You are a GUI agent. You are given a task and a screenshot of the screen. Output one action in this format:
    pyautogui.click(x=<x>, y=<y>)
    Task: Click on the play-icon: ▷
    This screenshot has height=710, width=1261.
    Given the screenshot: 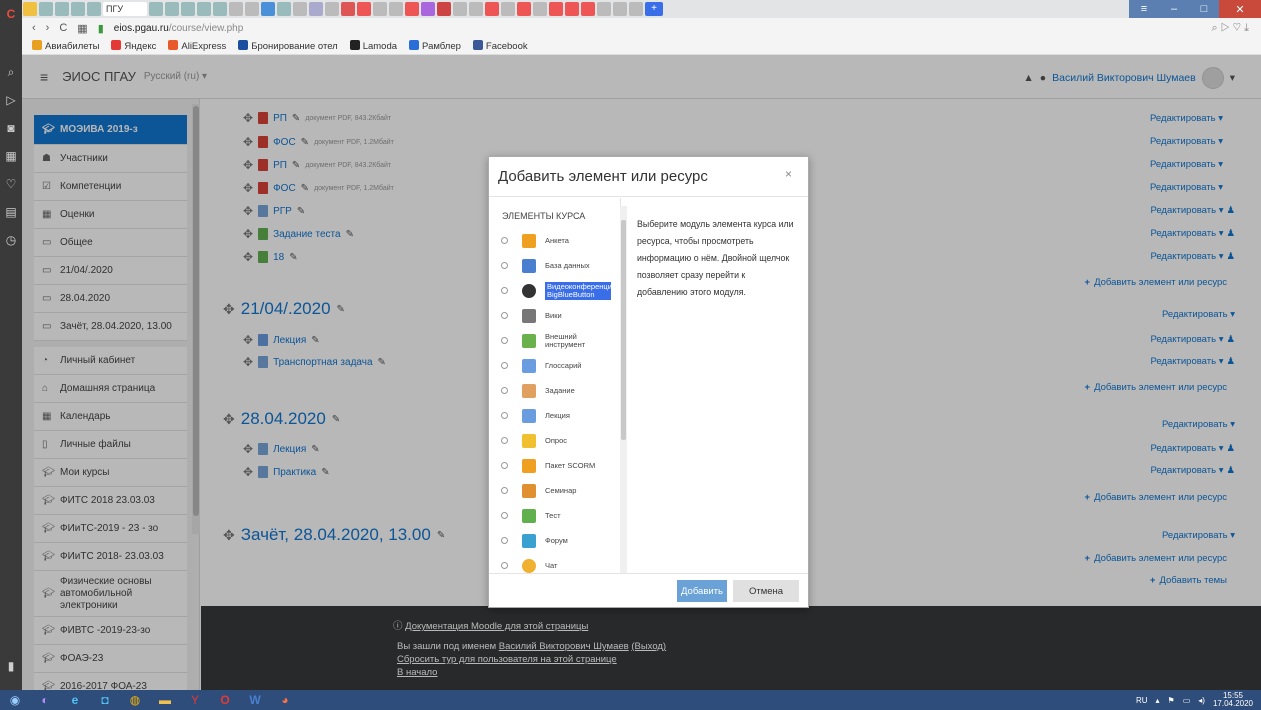 What is the action you would take?
    pyautogui.click(x=11, y=100)
    